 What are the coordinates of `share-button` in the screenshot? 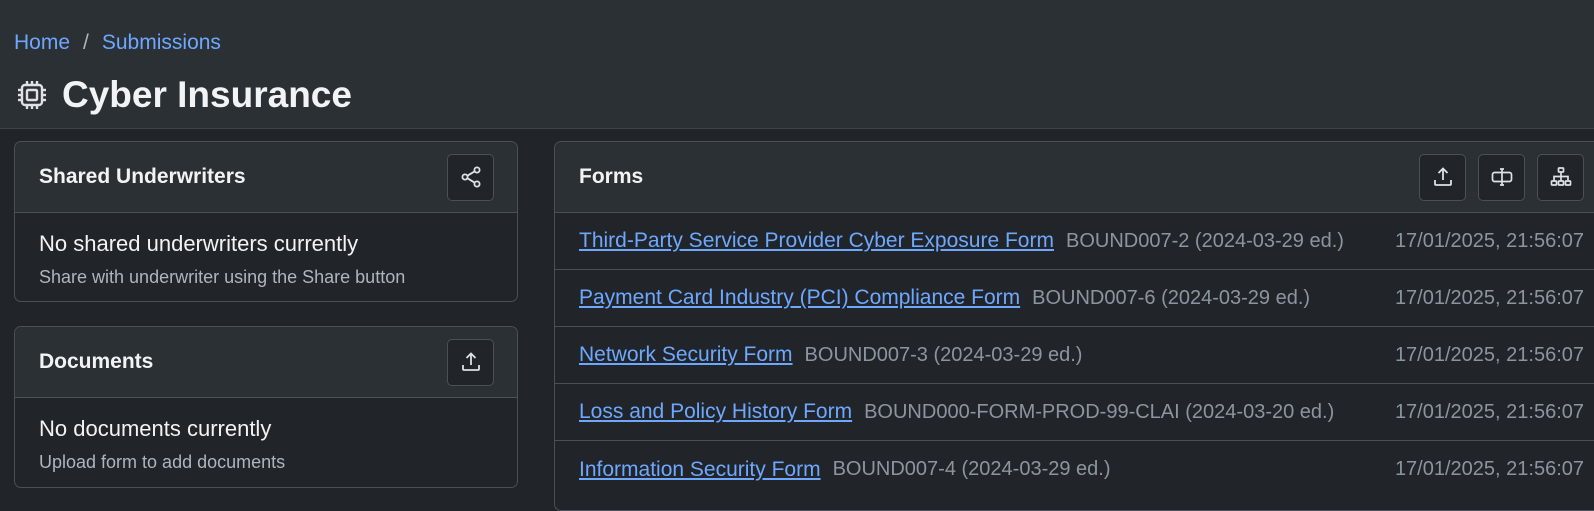 It's located at (470, 177).